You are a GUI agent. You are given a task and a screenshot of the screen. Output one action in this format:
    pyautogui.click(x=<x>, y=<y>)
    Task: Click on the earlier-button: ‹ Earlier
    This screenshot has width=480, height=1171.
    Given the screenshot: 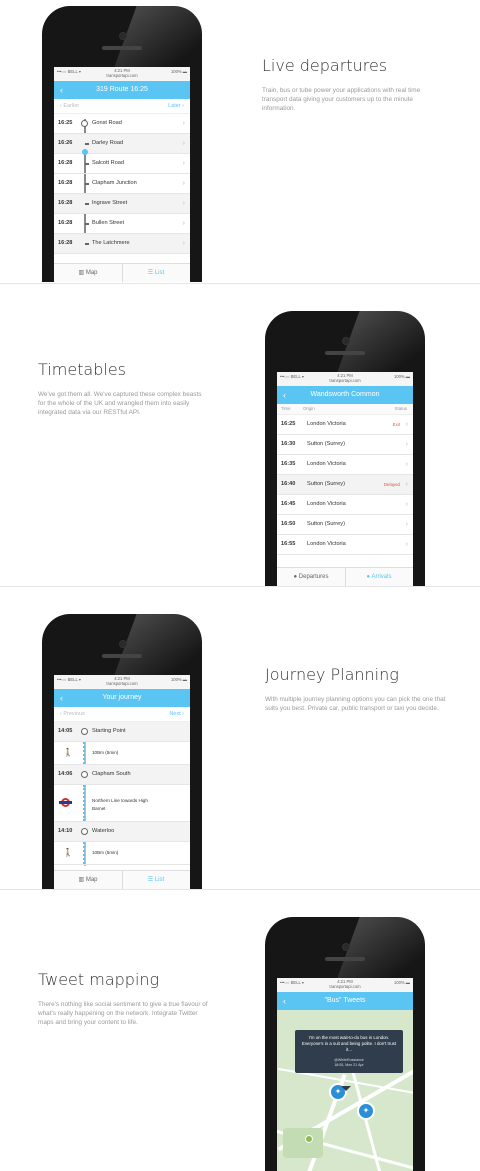 What is the action you would take?
    pyautogui.click(x=69, y=106)
    